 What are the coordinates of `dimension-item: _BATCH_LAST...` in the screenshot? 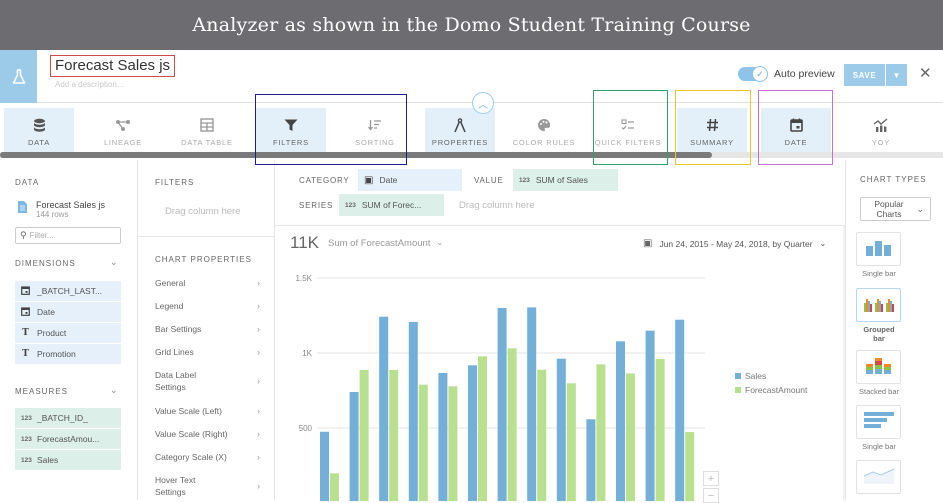 It's located at (68, 291).